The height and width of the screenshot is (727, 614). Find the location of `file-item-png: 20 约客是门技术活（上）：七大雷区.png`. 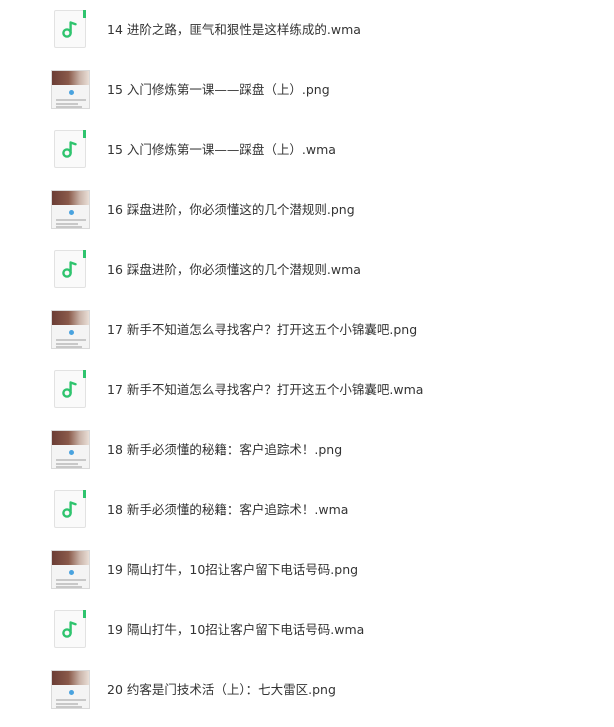

file-item-png: 20 约客是门技术活（上）：七大雷区.png is located at coordinates (307, 690).